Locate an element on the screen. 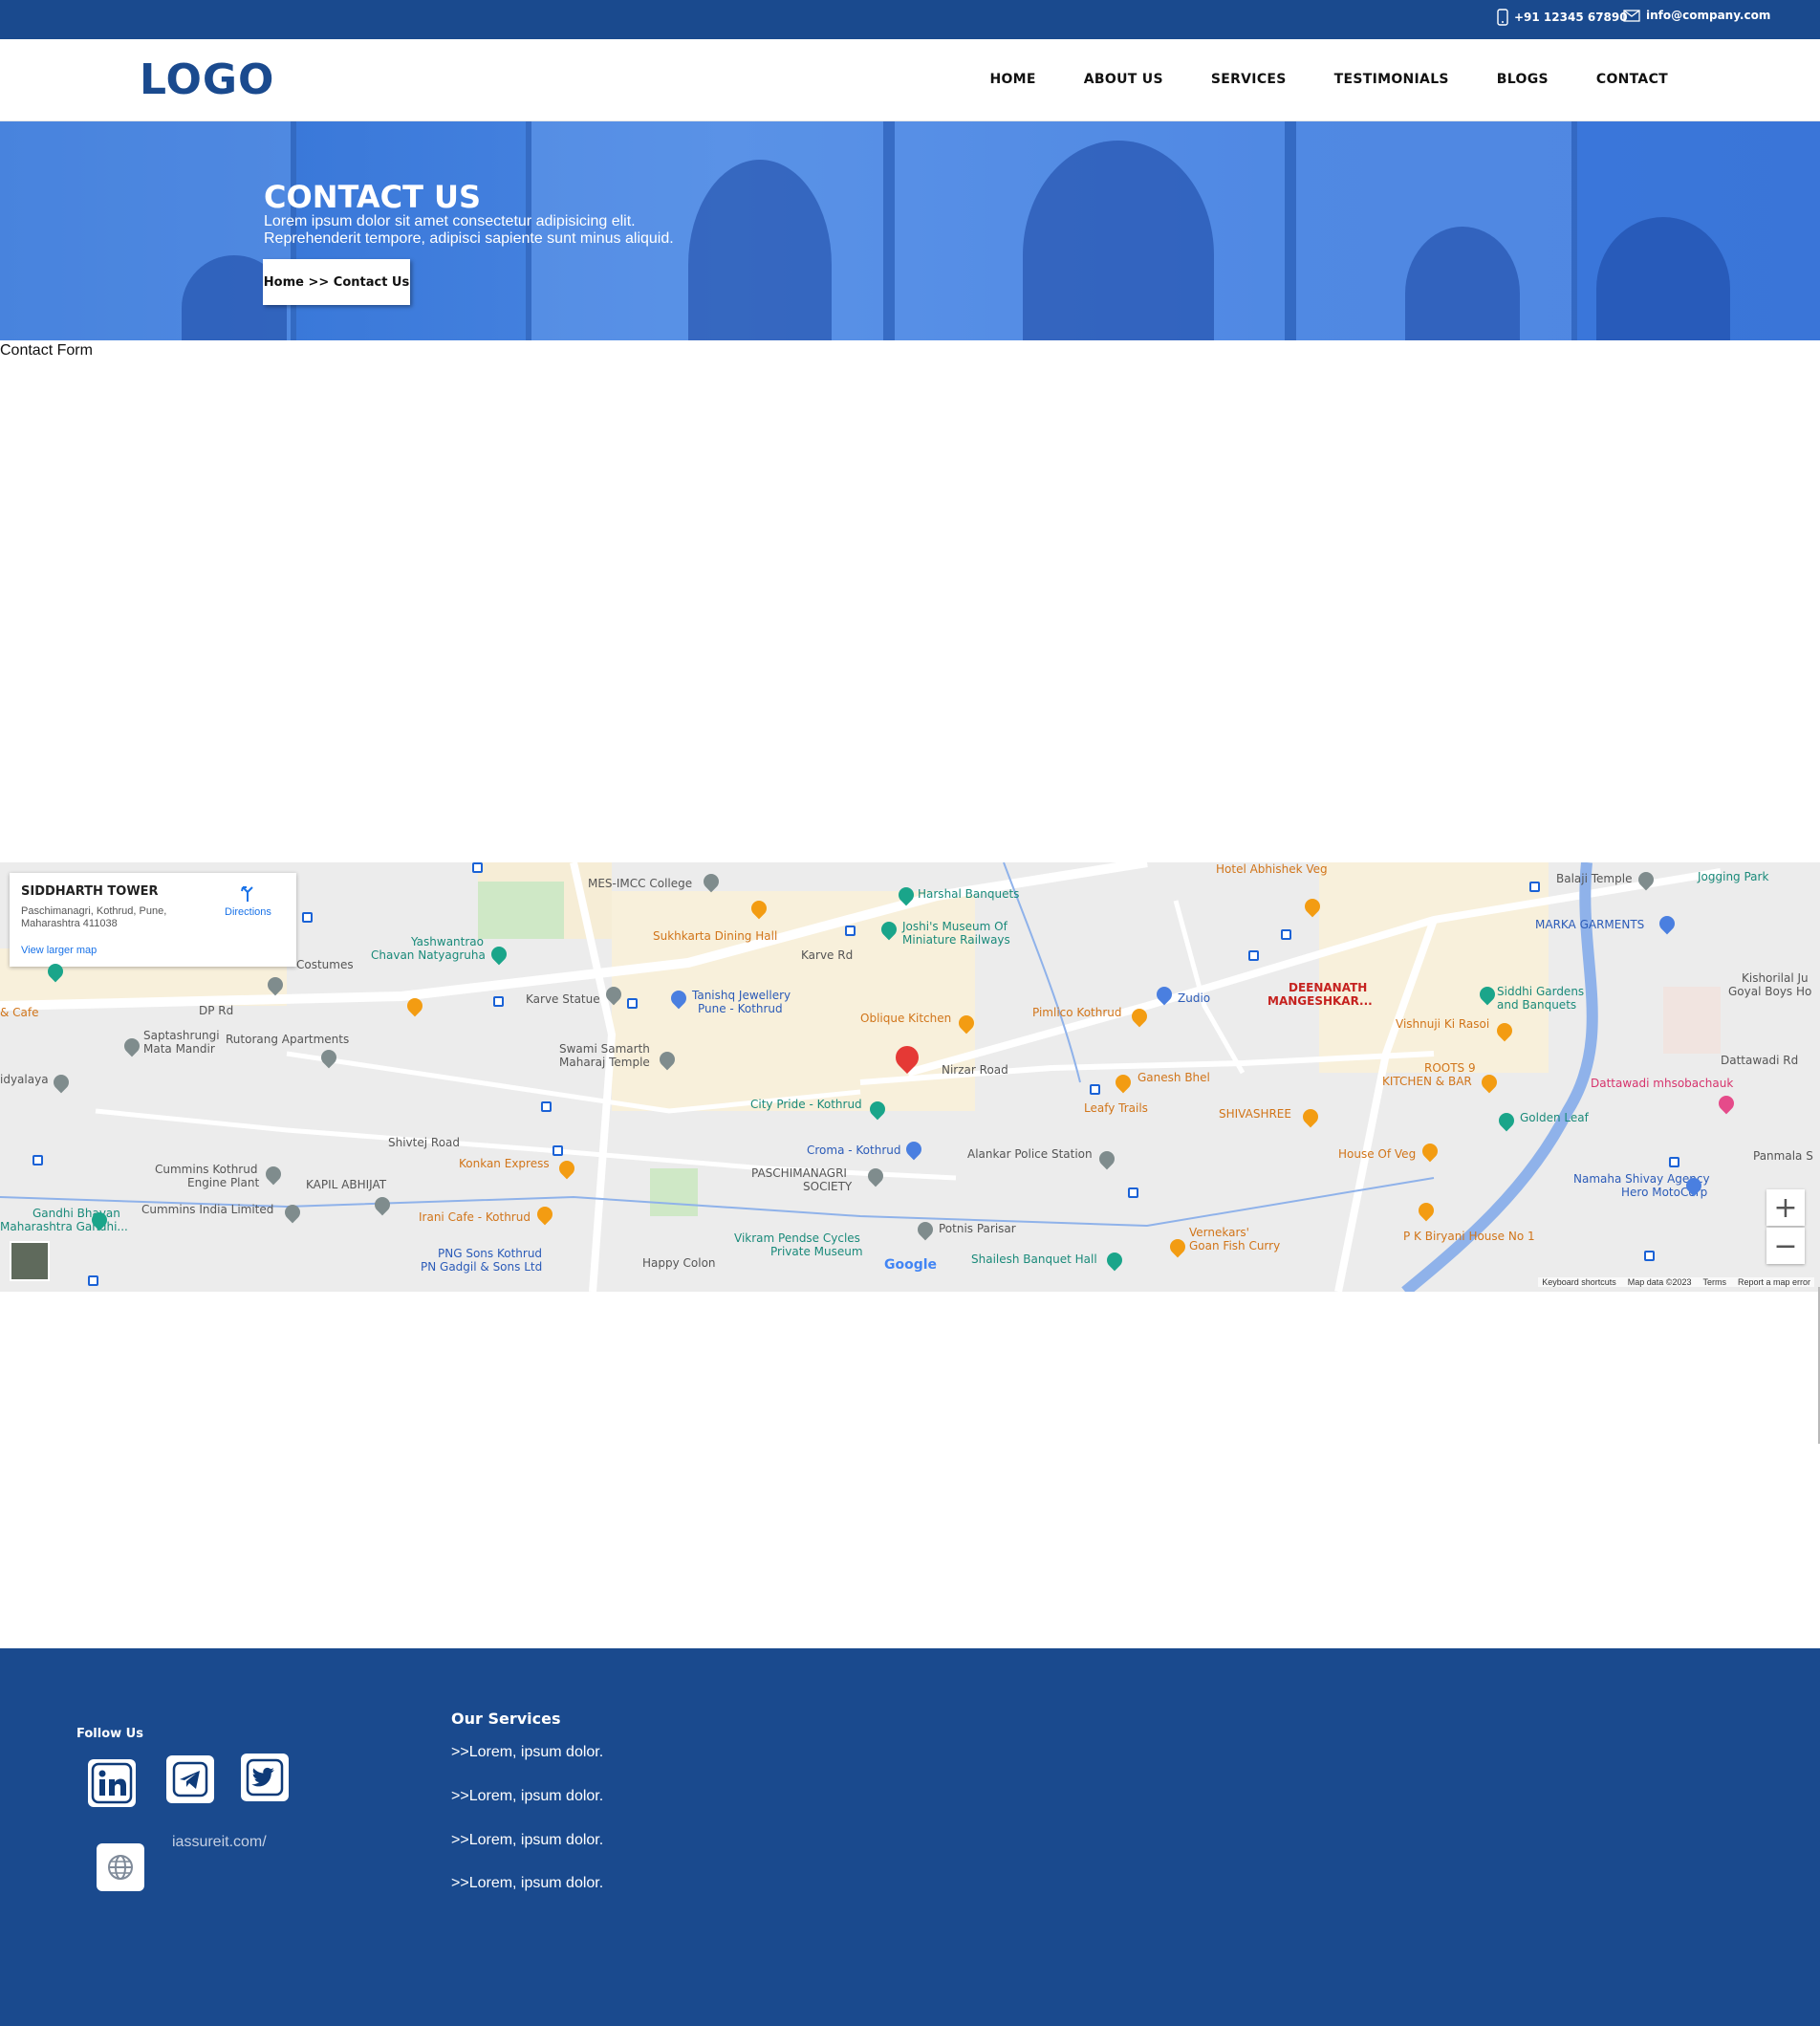 This screenshot has height=2026, width=1820. map-label: House Of Veg is located at coordinates (1377, 1154).